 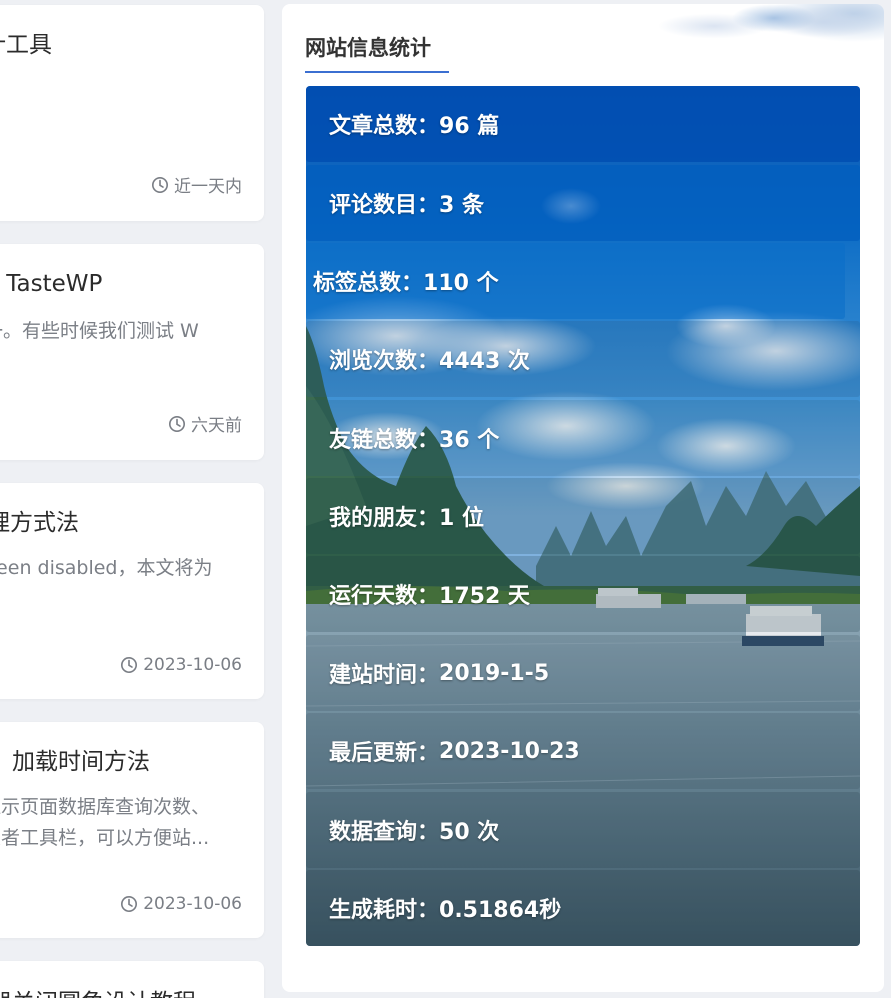 I want to click on stat-row-friend-links: 友链总数： 36 个, so click(x=583, y=438).